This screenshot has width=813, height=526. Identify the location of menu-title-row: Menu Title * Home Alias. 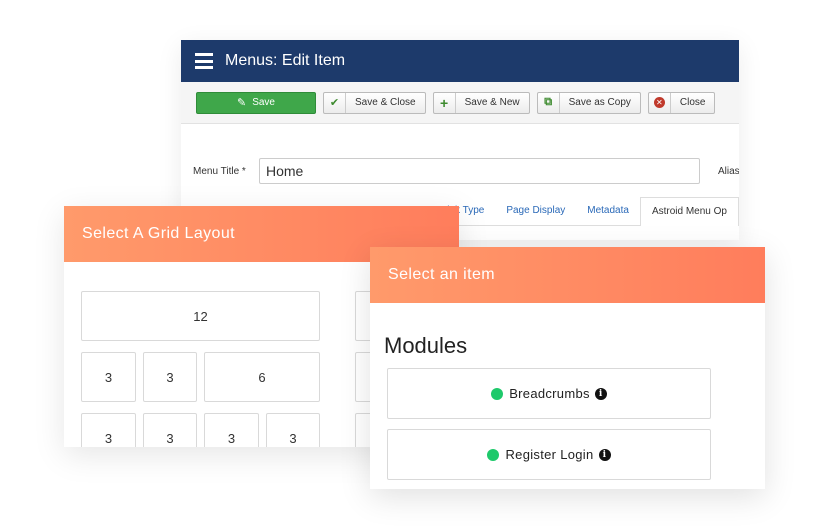
(466, 171).